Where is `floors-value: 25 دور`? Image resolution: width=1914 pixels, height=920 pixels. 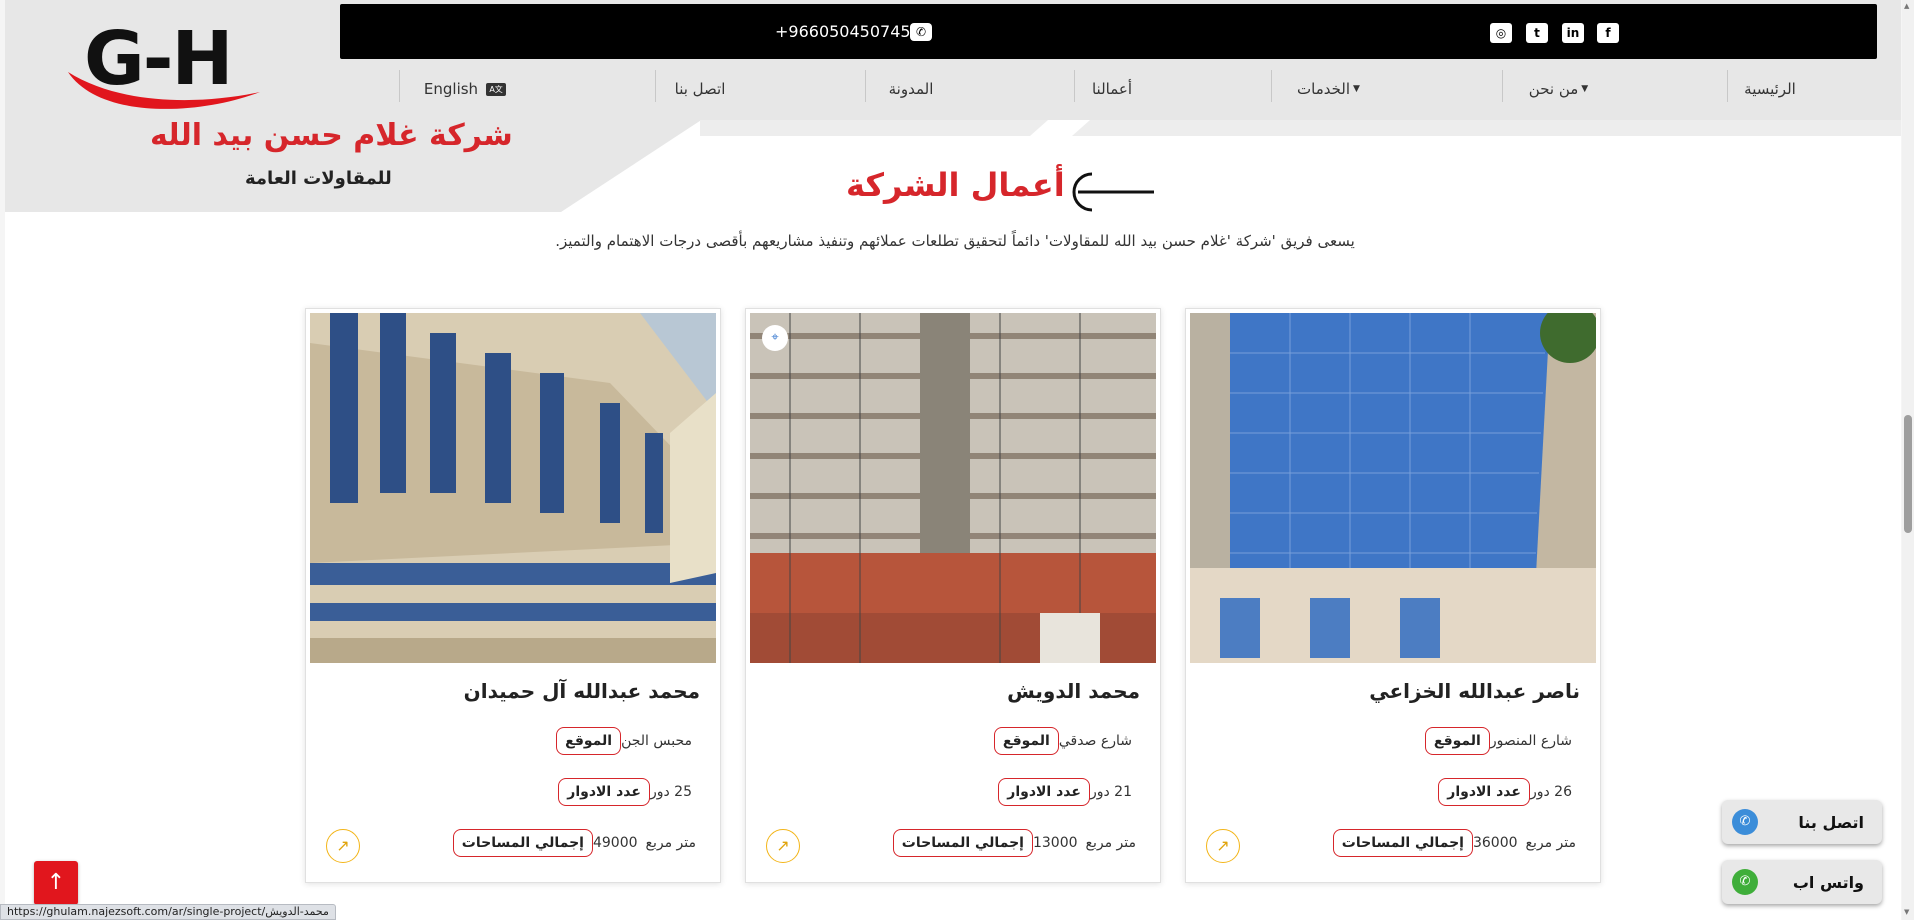 floors-value: 25 دور is located at coordinates (670, 792).